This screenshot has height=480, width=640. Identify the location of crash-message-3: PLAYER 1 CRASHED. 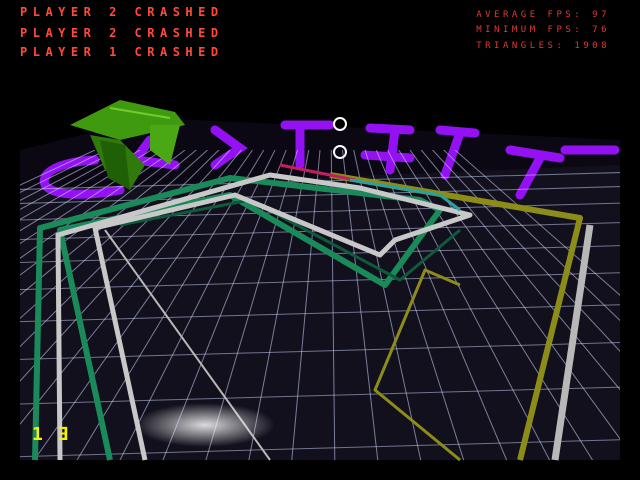
(122, 52).